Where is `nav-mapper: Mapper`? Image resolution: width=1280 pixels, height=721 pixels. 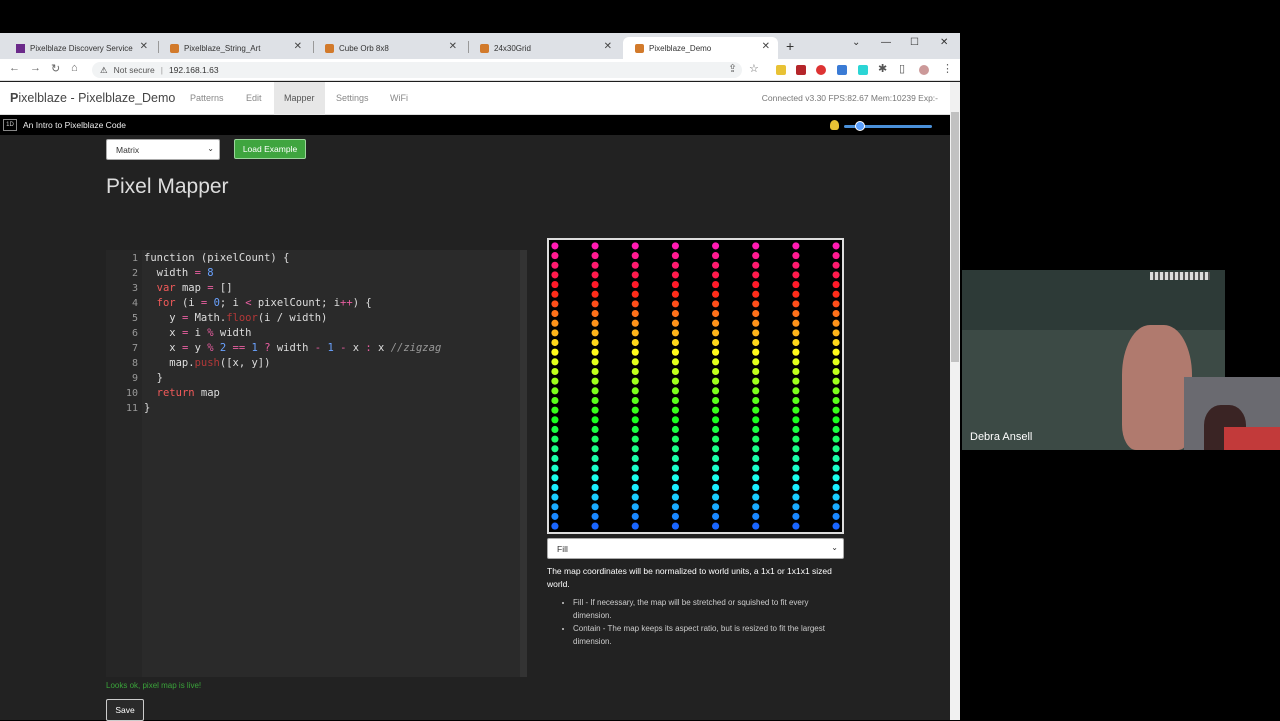
nav-mapper: Mapper is located at coordinates (299, 98).